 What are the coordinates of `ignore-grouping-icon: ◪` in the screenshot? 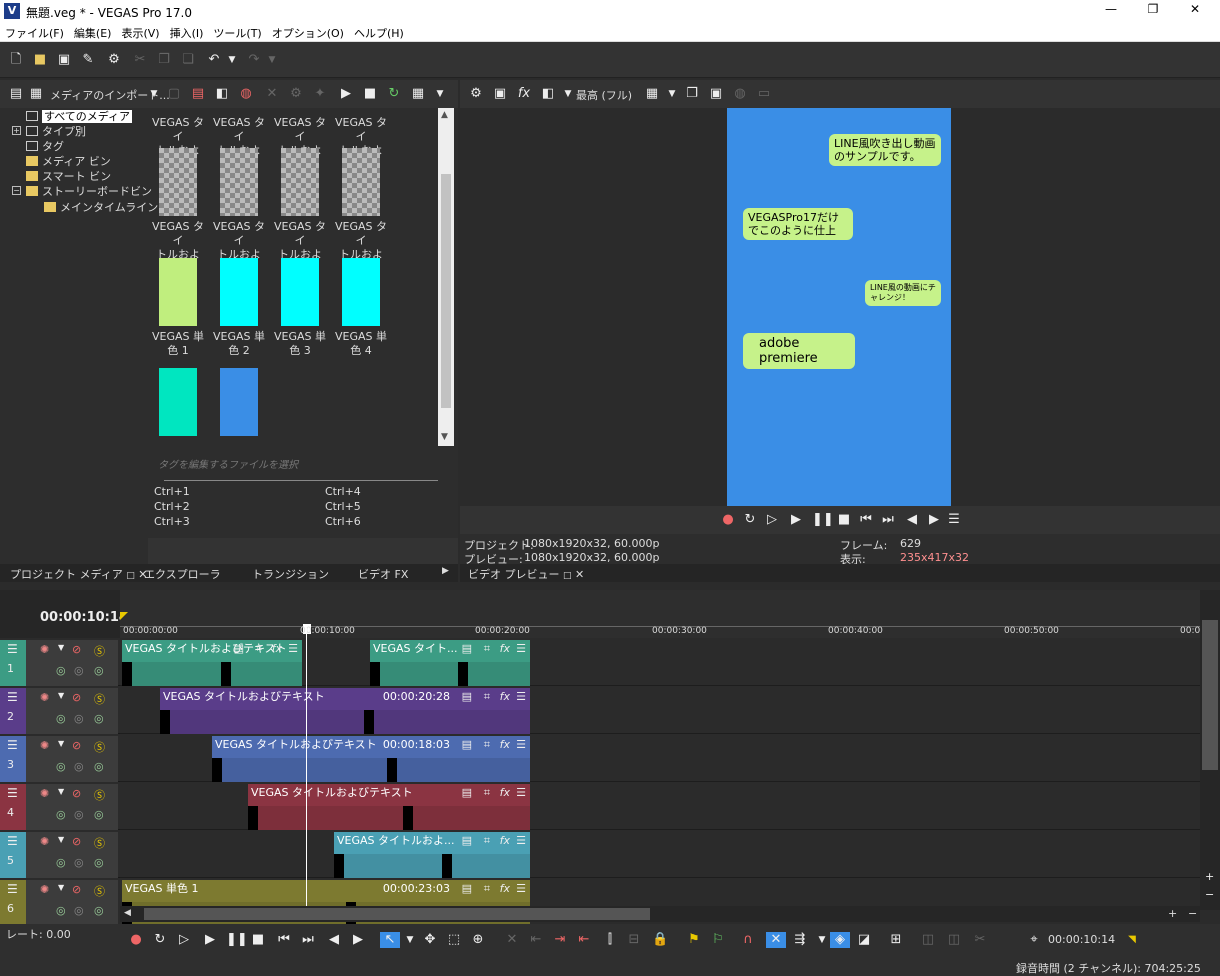 It's located at (864, 940).